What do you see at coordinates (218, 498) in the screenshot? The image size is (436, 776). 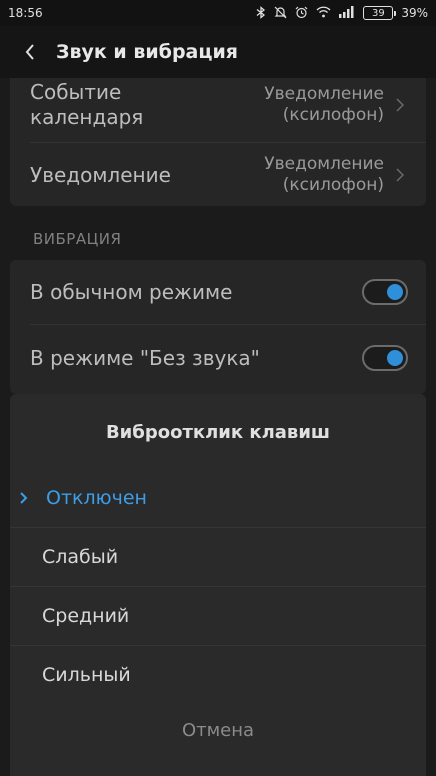 I see `option-off: Отключен` at bounding box center [218, 498].